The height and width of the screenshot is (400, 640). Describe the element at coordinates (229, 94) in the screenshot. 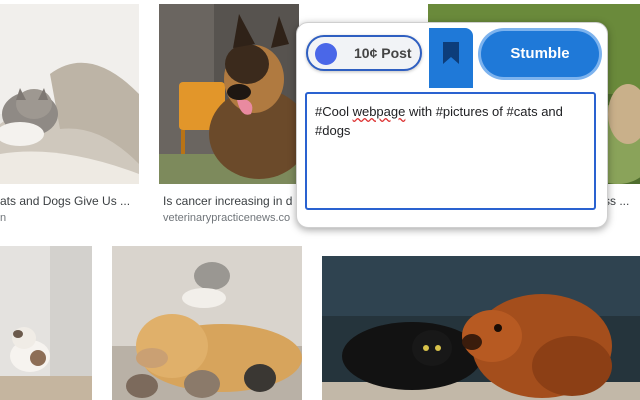

I see `result-image-german-shepherd` at that location.